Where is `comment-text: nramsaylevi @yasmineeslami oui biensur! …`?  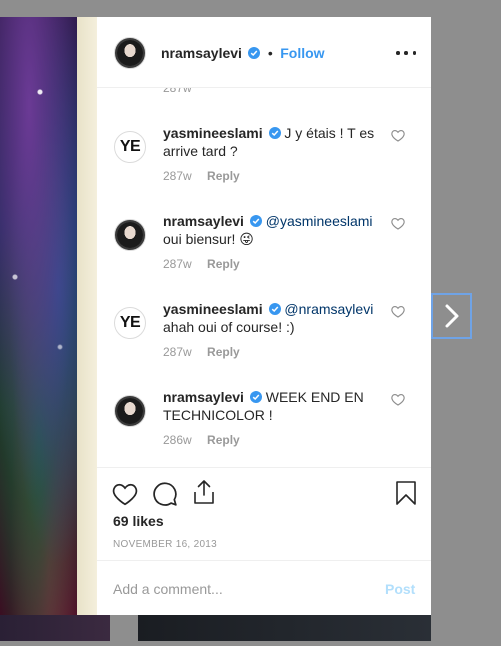 comment-text: nramsaylevi @yasmineeslami oui biensur! … is located at coordinates (273, 230).